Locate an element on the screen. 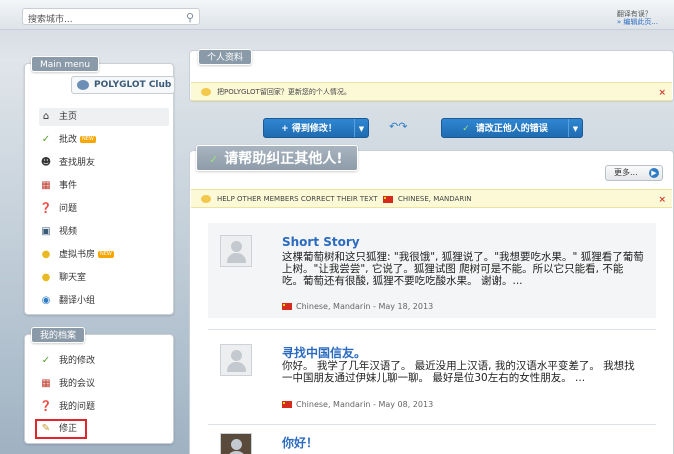  nav-label: 我的问题 is located at coordinates (77, 407).